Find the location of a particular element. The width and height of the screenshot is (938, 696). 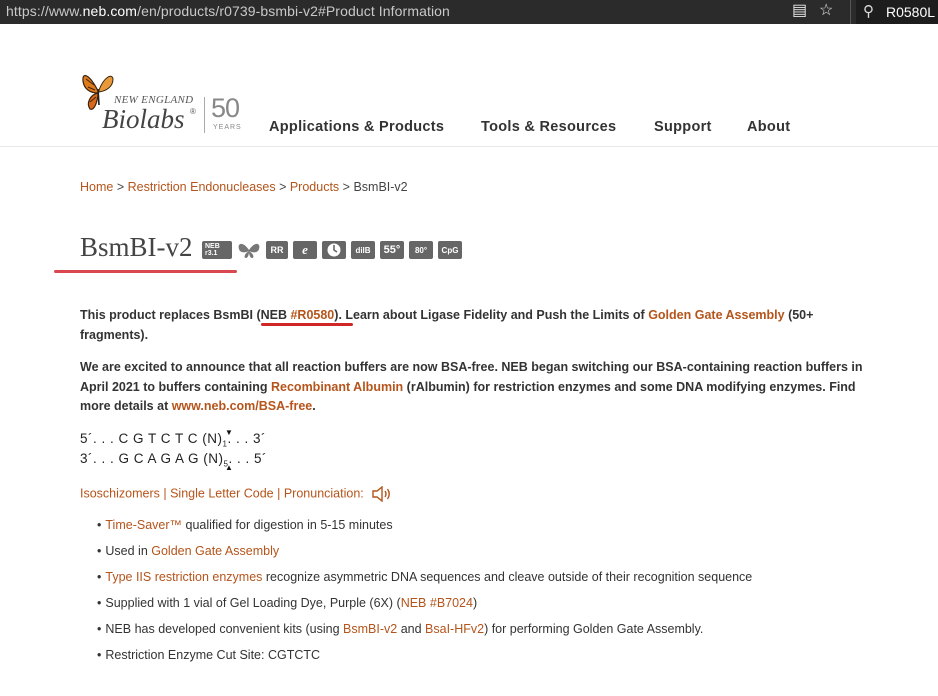

bsai-hfv2-link: BsaI-HFv2 is located at coordinates (454, 629).